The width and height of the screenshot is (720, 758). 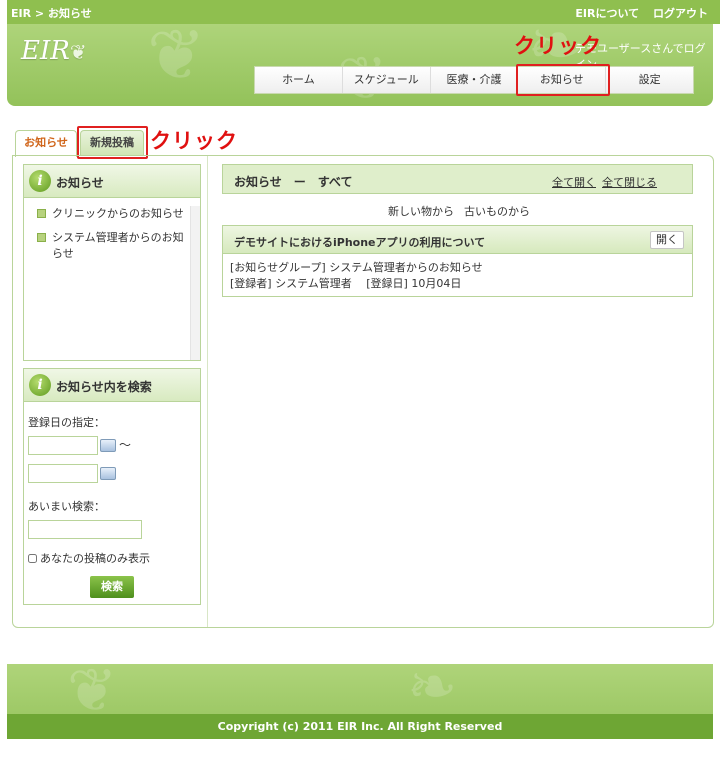 What do you see at coordinates (32, 558) in the screenshot?
I see `own-posts-checkbox` at bounding box center [32, 558].